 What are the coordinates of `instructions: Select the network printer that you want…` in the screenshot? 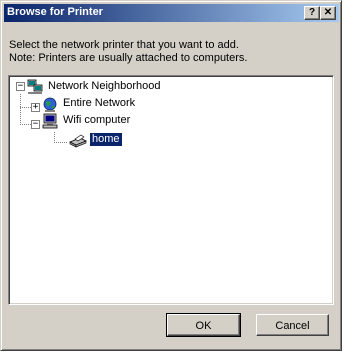 It's located at (128, 52).